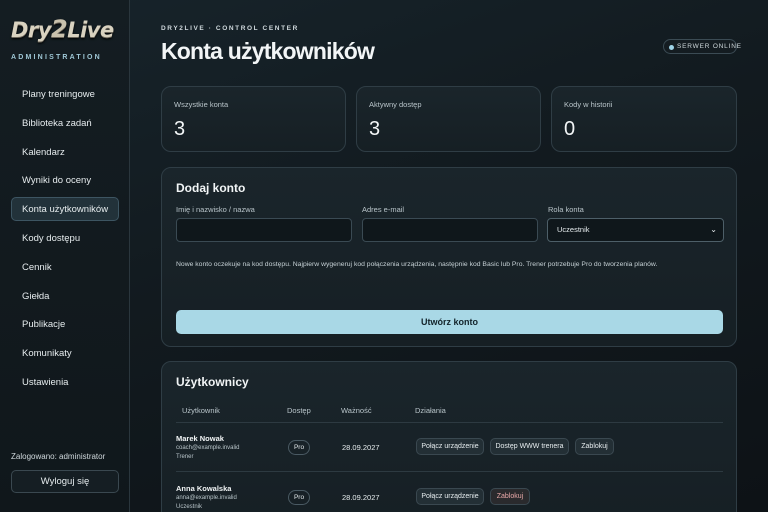  I want to click on stat-label: Aktywny dostęp, so click(395, 104).